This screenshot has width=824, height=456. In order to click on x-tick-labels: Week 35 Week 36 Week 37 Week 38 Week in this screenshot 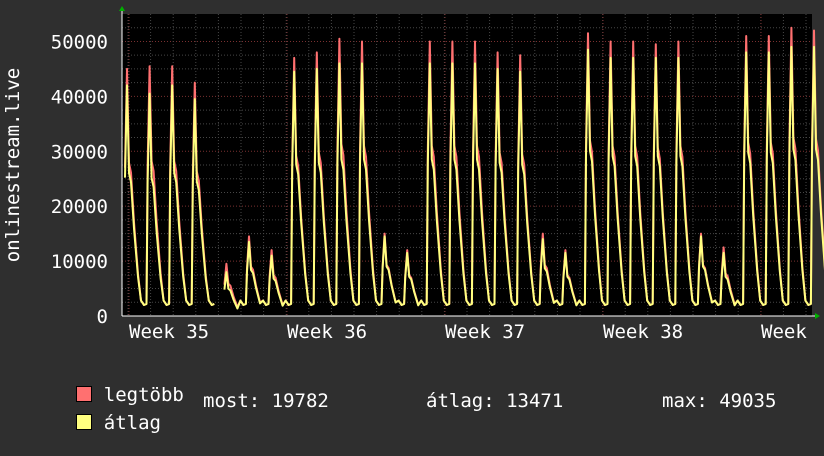, I will do `click(468, 332)`.